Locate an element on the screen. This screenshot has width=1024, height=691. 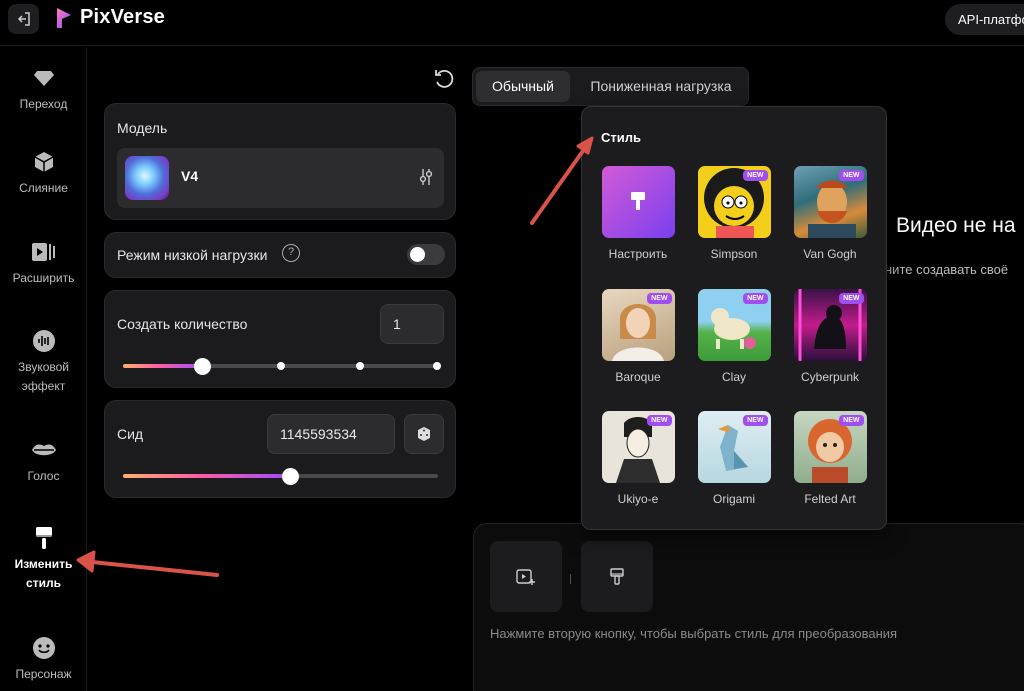
video-upload-icon is located at coordinates (525, 576).